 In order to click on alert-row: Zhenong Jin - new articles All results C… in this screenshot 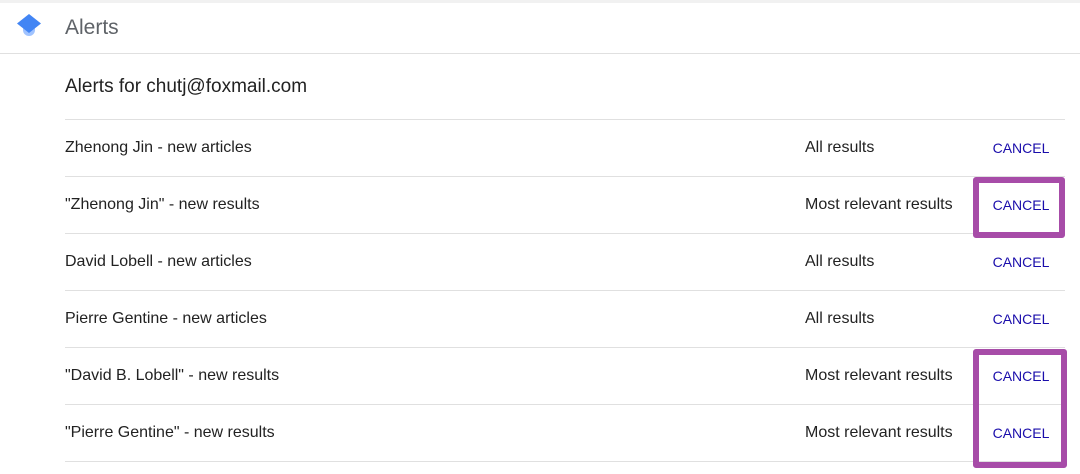, I will do `click(565, 148)`.